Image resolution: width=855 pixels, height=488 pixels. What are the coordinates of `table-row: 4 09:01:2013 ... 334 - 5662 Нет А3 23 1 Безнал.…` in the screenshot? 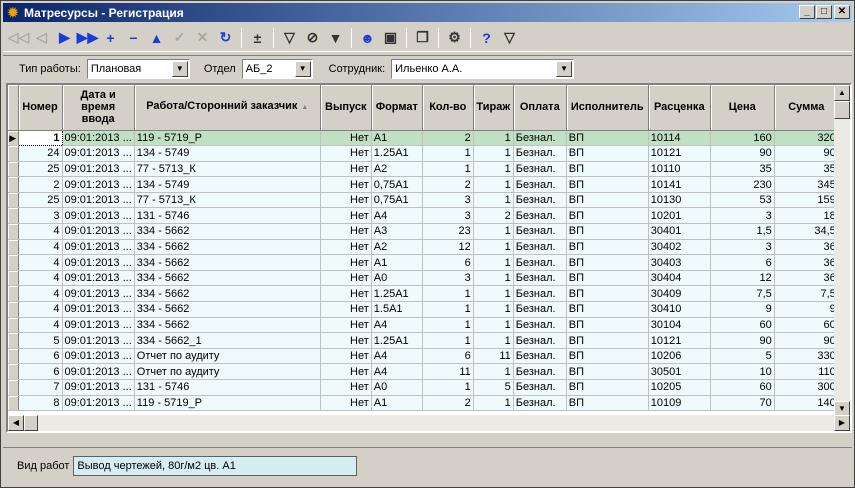 It's located at (423, 231).